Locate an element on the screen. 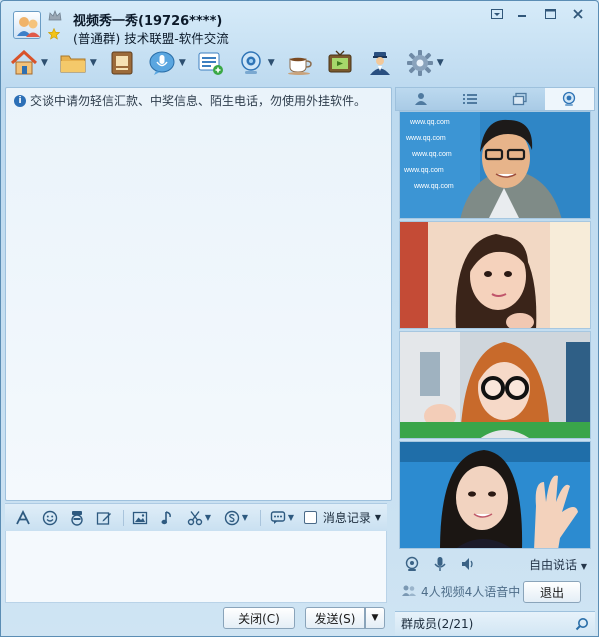 The width and height of the screenshot is (599, 637). doodle-button is located at coordinates (104, 518).